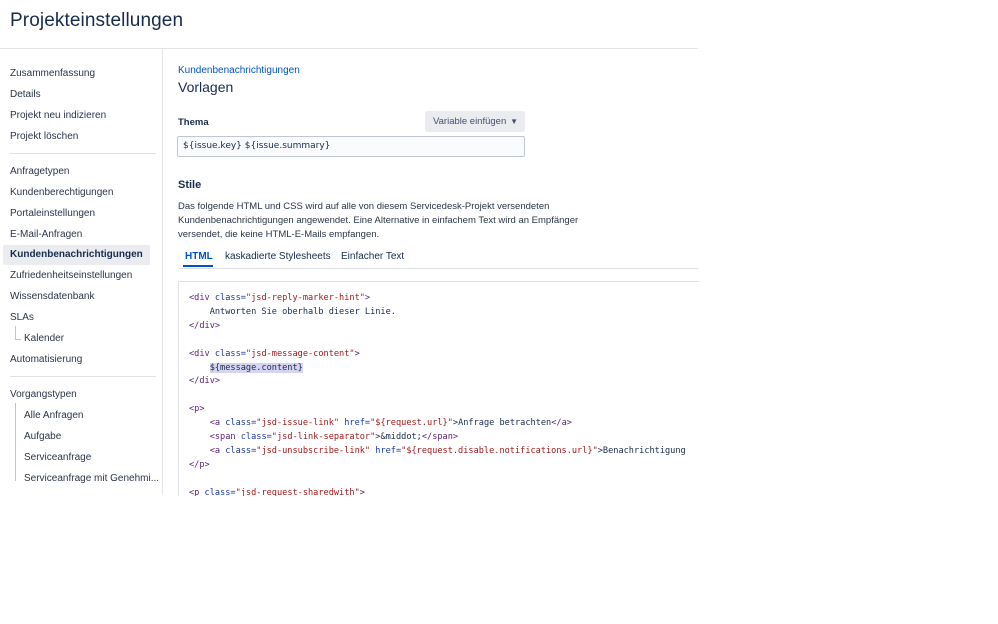  What do you see at coordinates (190, 185) in the screenshot?
I see `styles-title: Stile` at bounding box center [190, 185].